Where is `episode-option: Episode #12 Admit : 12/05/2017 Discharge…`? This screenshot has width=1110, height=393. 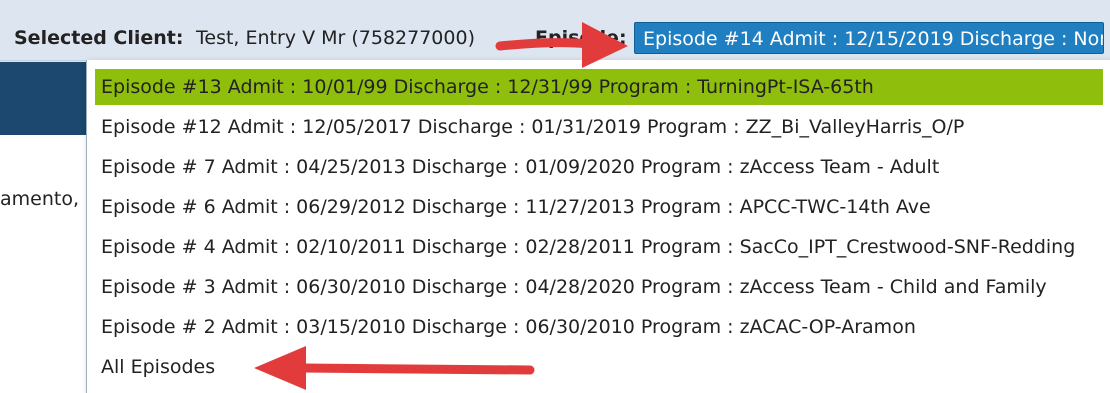
episode-option: Episode #12 Admit : 12/05/2017 Discharge… is located at coordinates (602, 127).